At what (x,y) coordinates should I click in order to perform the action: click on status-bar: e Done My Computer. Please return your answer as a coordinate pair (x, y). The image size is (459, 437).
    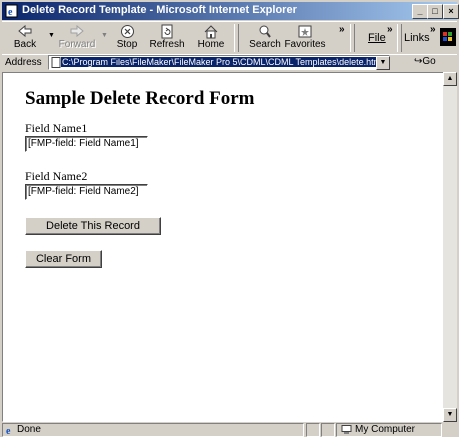
    Looking at the image, I should click on (229, 430).